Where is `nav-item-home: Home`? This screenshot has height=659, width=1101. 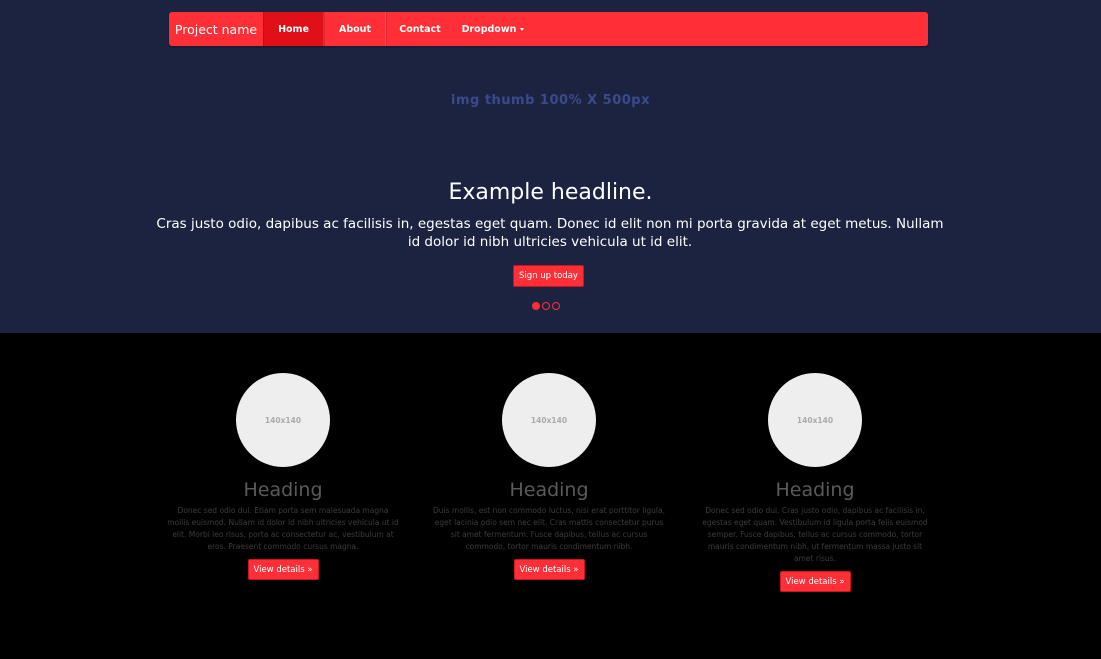
nav-item-home: Home is located at coordinates (293, 29).